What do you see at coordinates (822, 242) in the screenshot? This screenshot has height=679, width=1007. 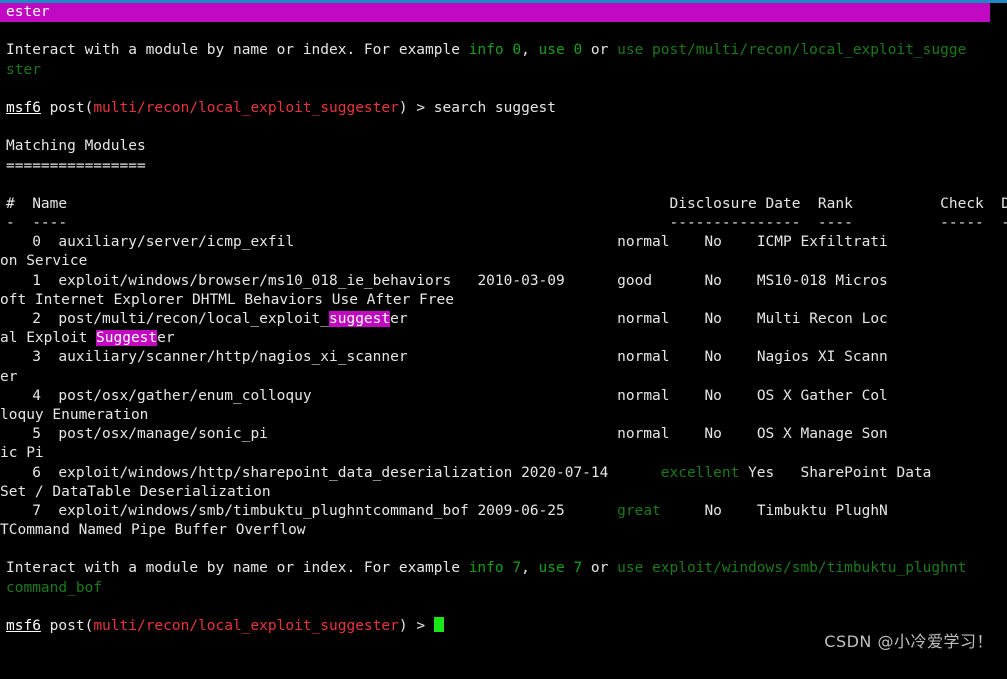 I see `row-description: ICMP Exfiltrati` at bounding box center [822, 242].